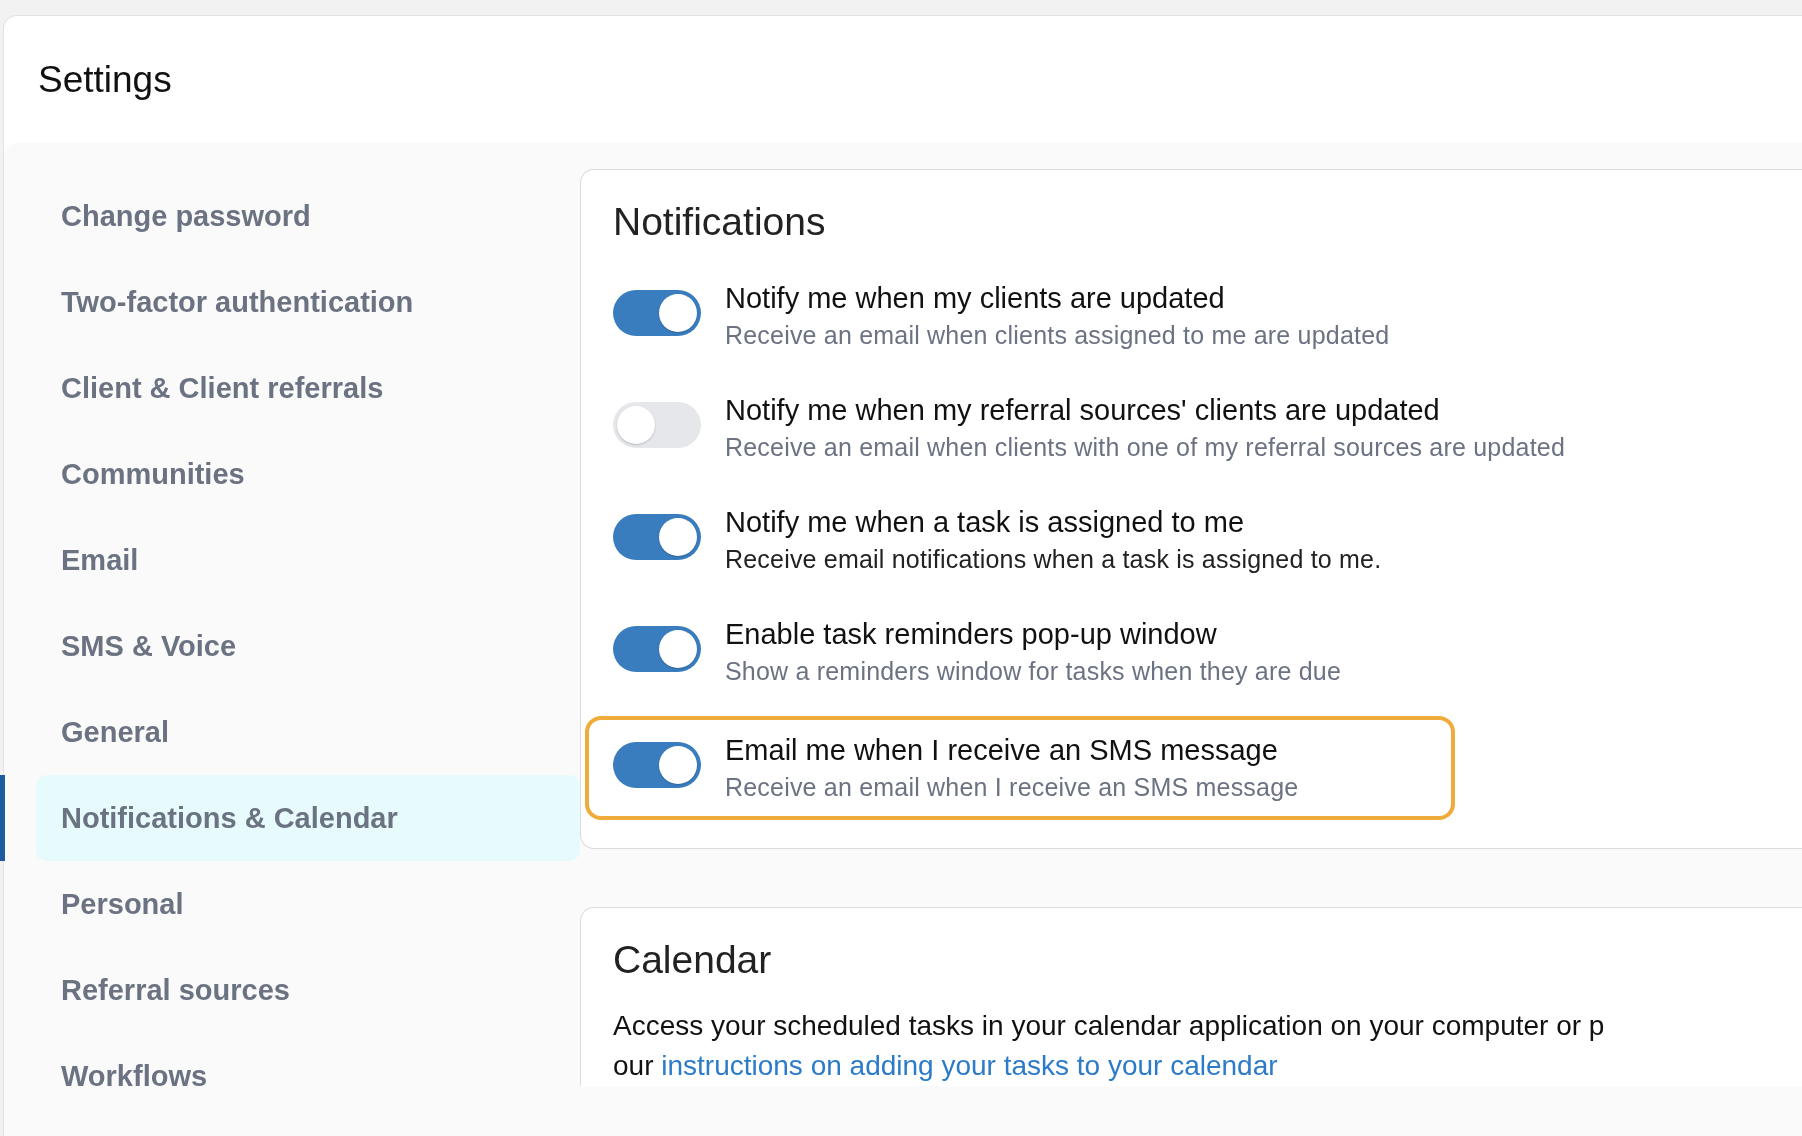 The width and height of the screenshot is (1802, 1136). Describe the element at coordinates (105, 79) in the screenshot. I see `page-title: Settings` at that location.